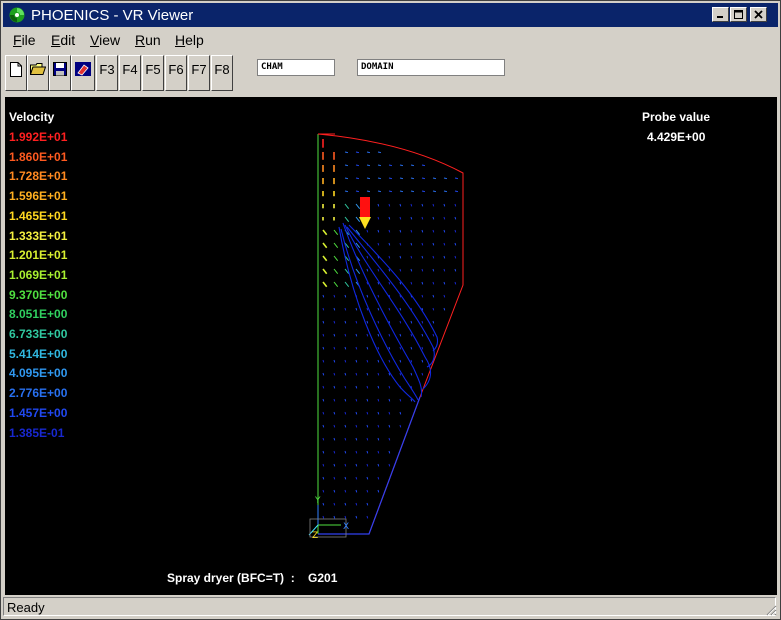 The image size is (781, 620). I want to click on maximize-icon, so click(738, 14).